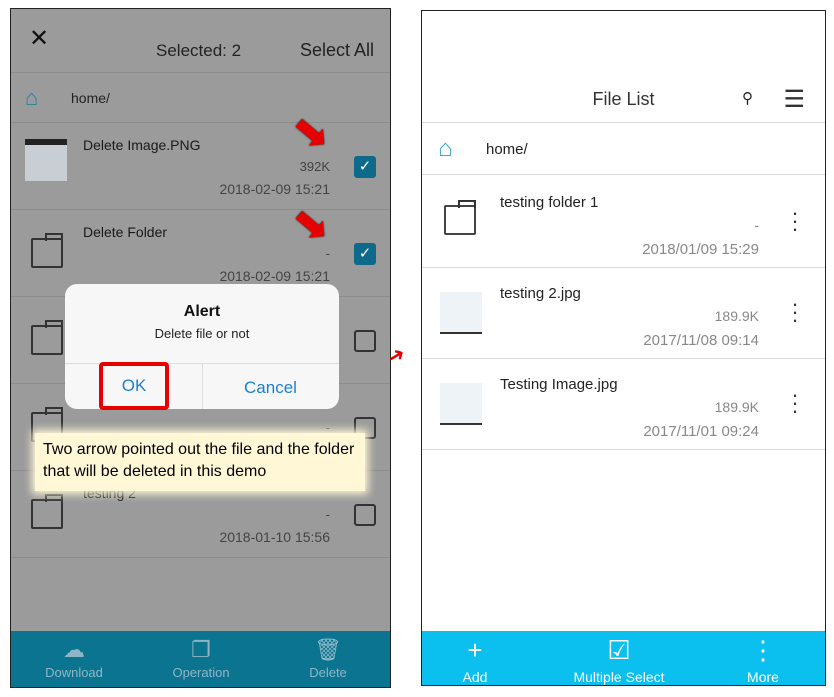 This screenshot has height=697, width=834. I want to click on delete-button: 🗑 Delete, so click(328, 658).